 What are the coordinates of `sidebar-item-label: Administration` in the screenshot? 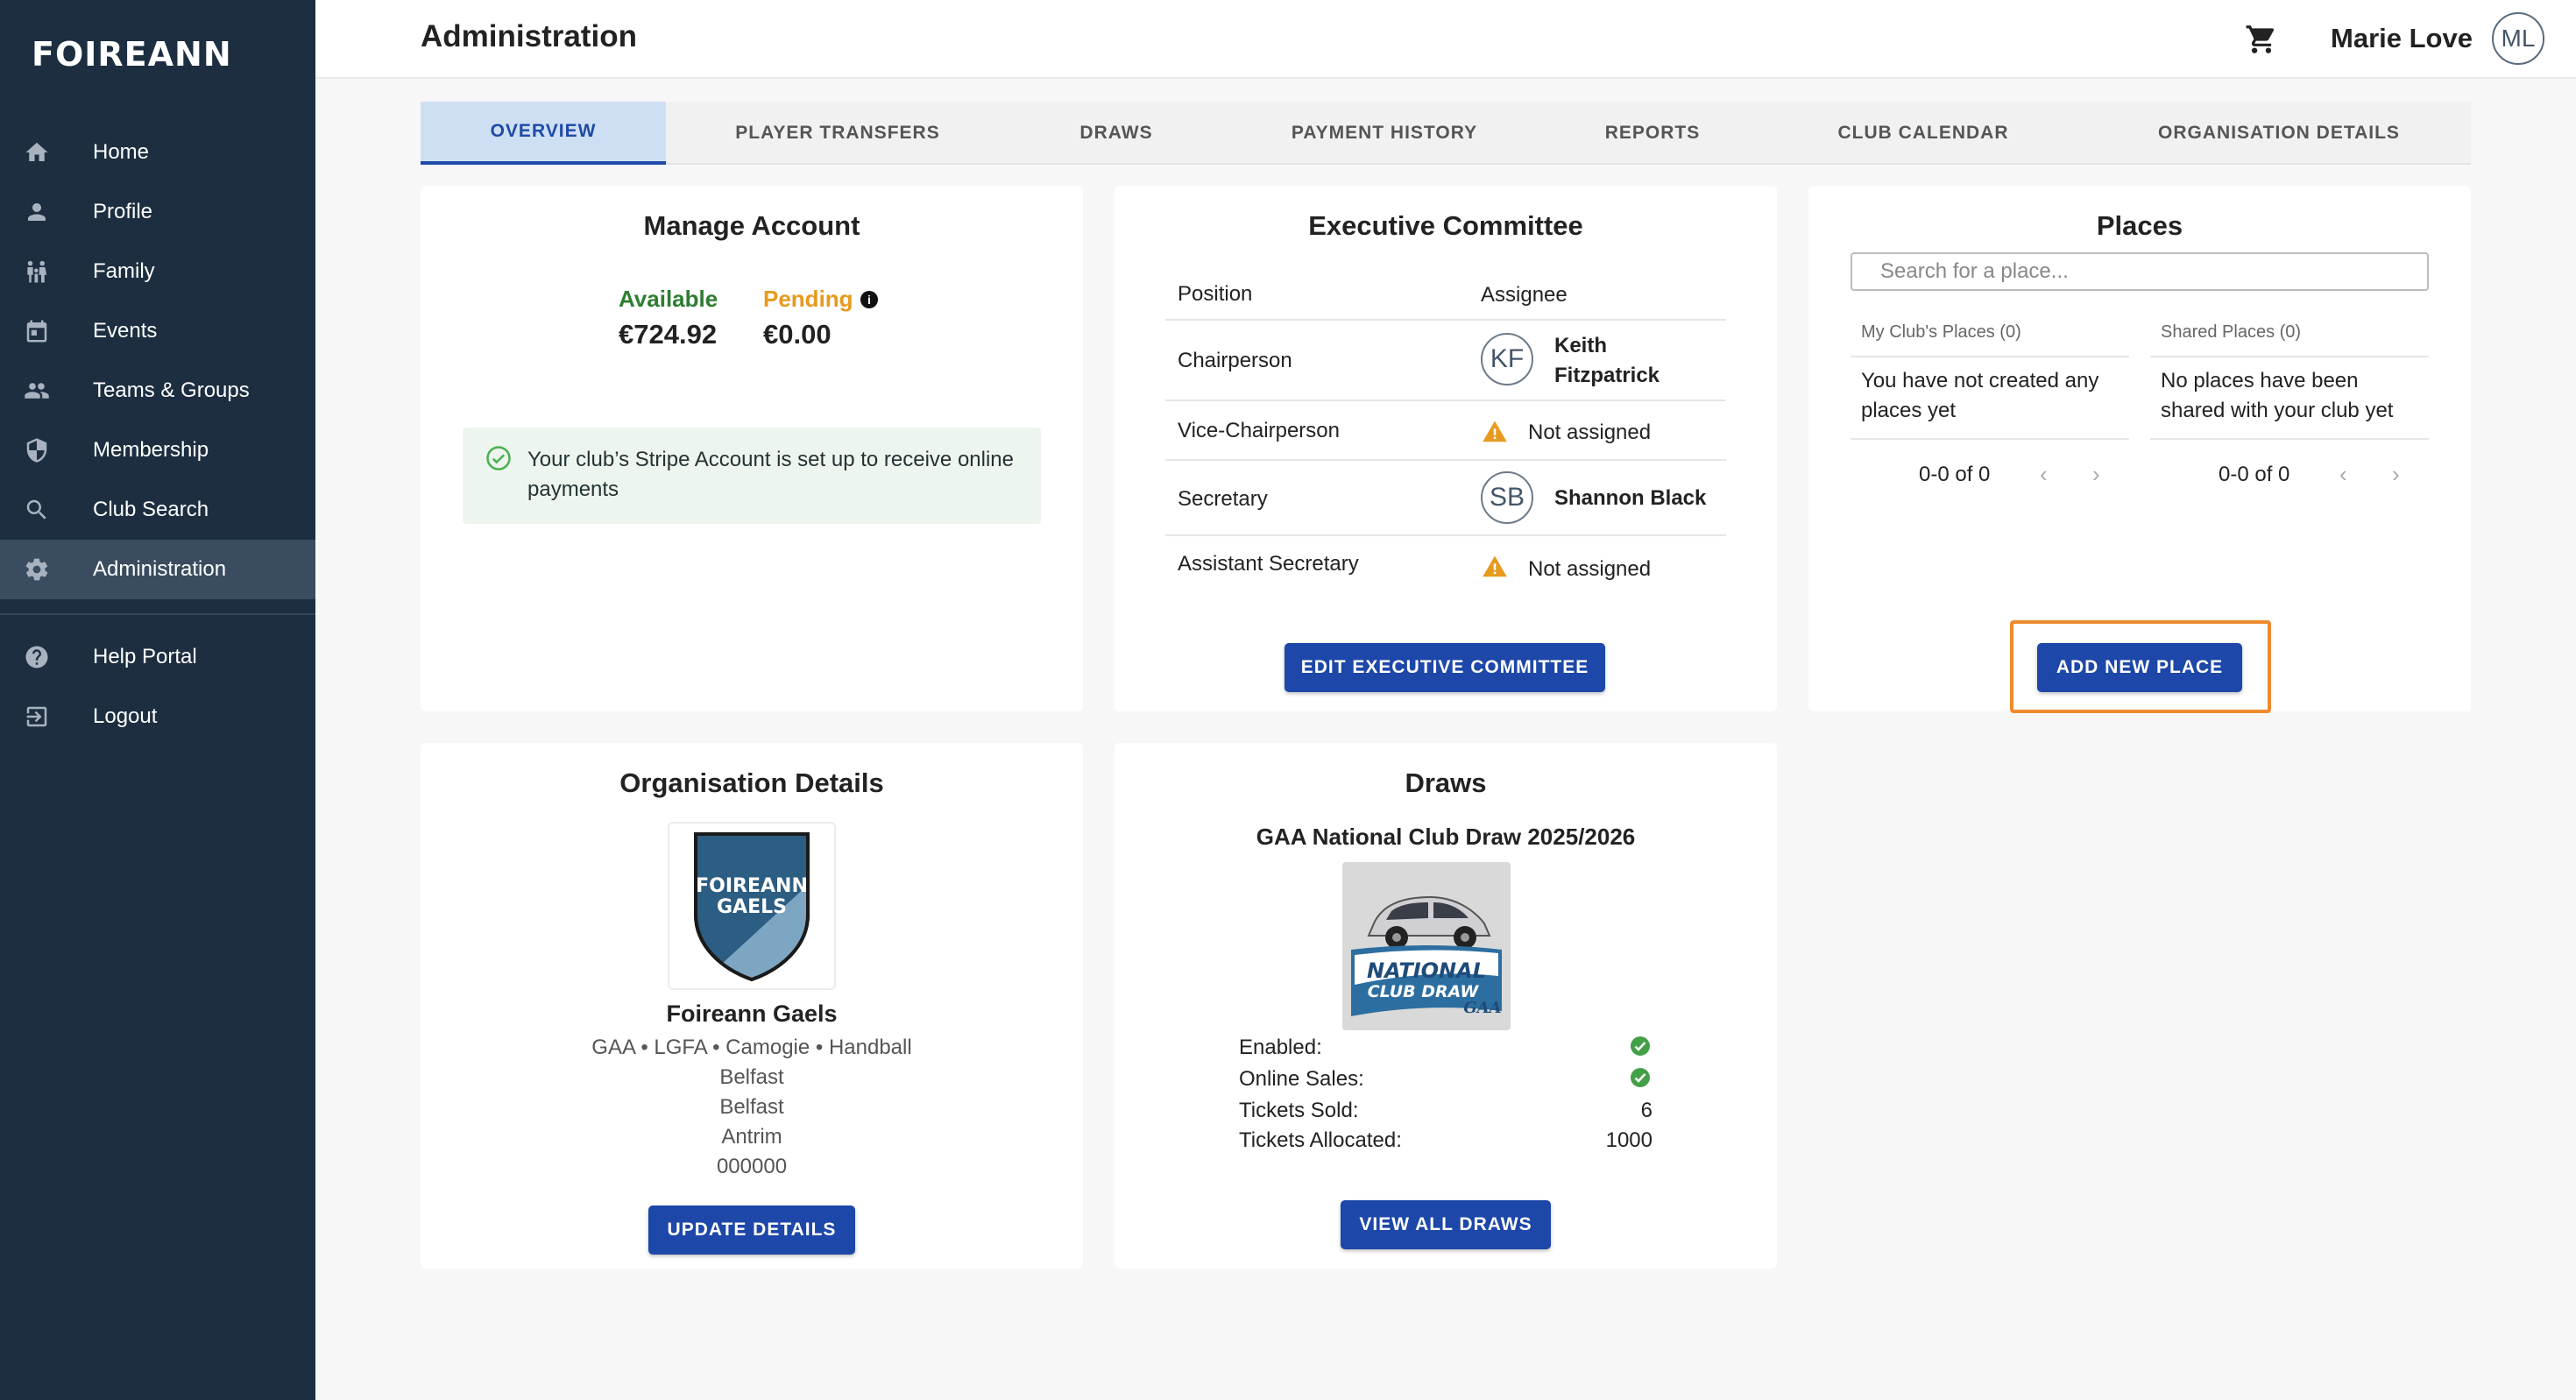 It's located at (160, 569).